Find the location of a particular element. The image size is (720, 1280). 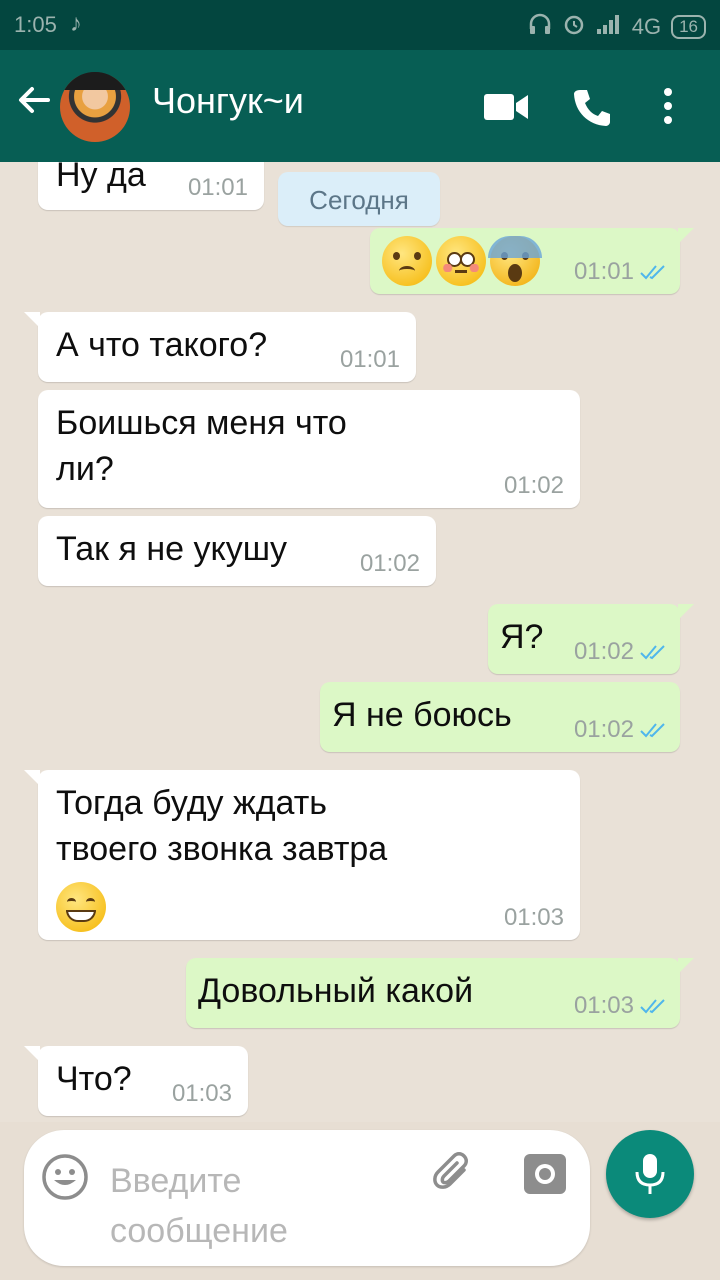

message-outgoing: Довольный какой 01:03 is located at coordinates (440, 993).